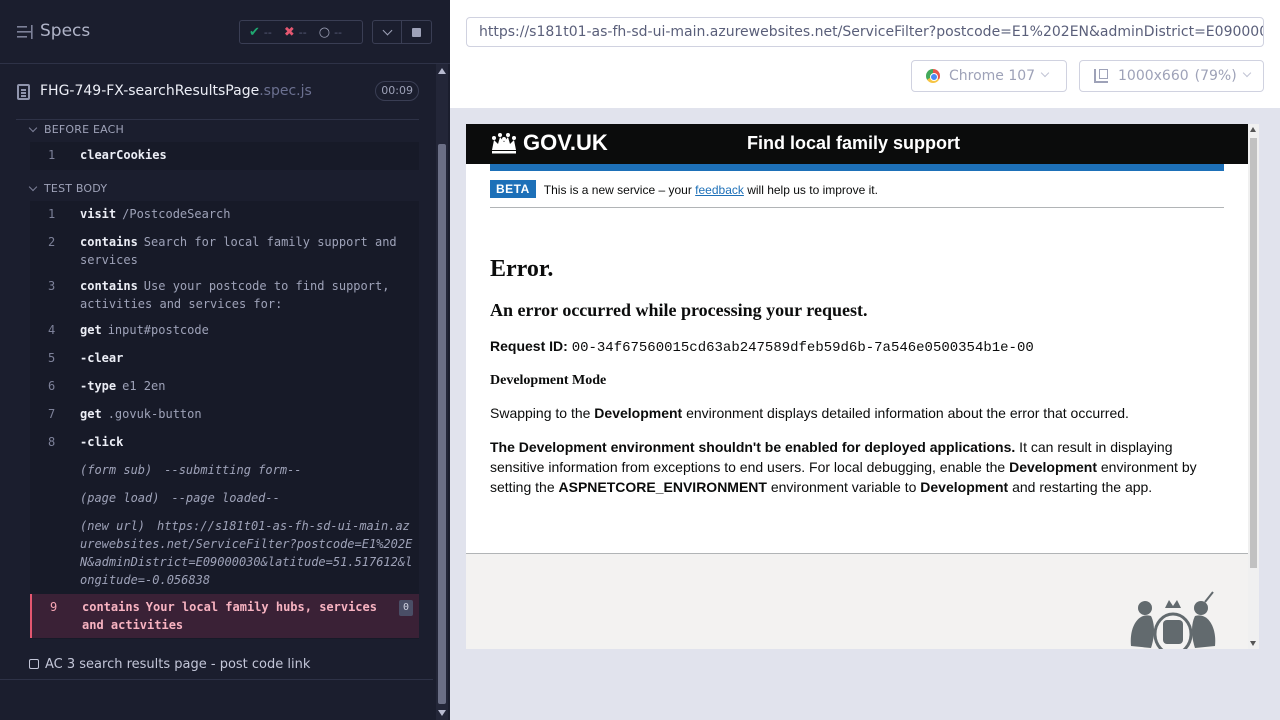 Image resolution: width=1280 pixels, height=720 pixels. Describe the element at coordinates (176, 214) in the screenshot. I see `command-message: /PostcodeSearch` at that location.